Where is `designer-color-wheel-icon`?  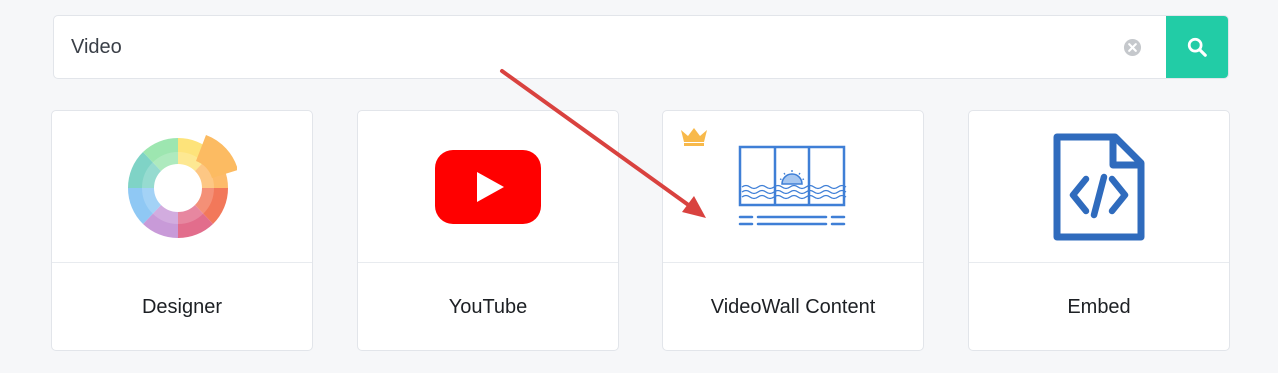
designer-color-wheel-icon is located at coordinates (182, 186).